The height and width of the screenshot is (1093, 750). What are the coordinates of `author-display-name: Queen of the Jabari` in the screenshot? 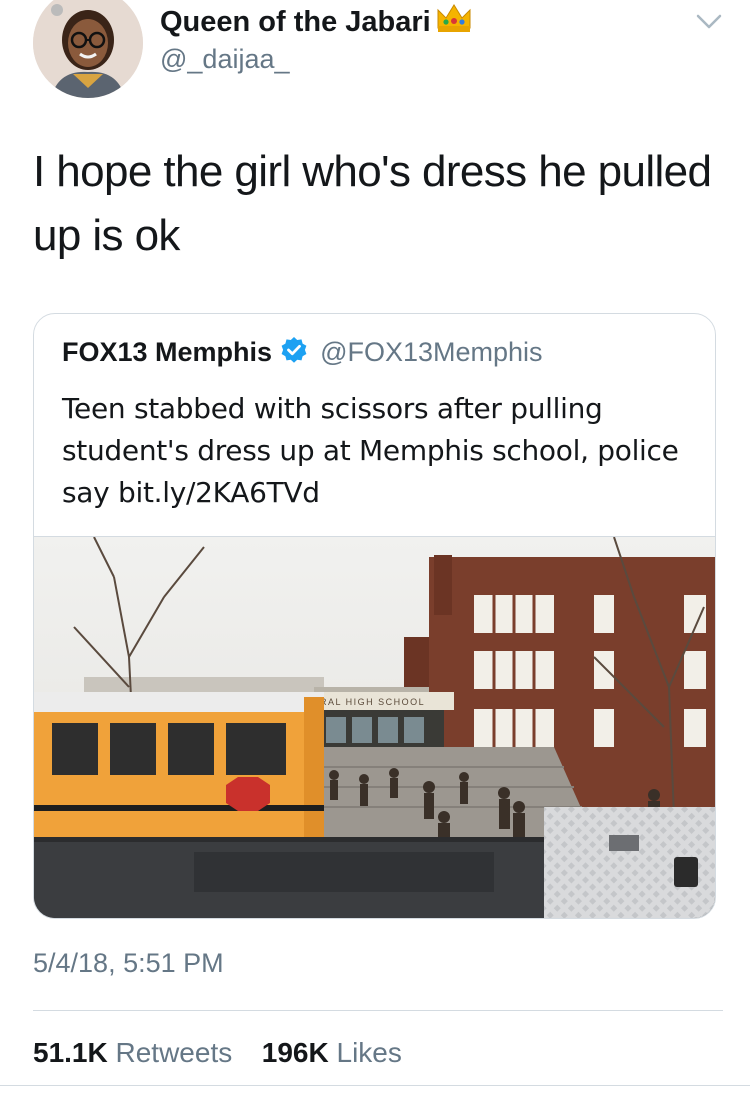 It's located at (316, 22).